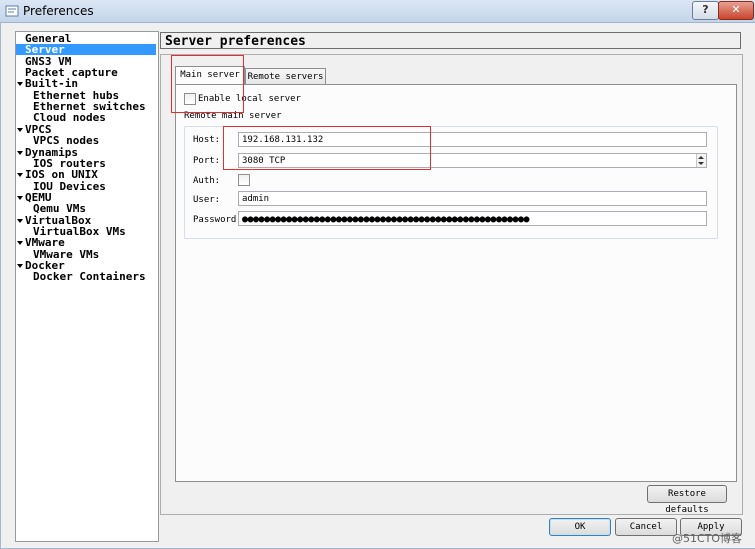 The width and height of the screenshot is (755, 549). What do you see at coordinates (86, 50) in the screenshot?
I see `sidebar-item-server: Server` at bounding box center [86, 50].